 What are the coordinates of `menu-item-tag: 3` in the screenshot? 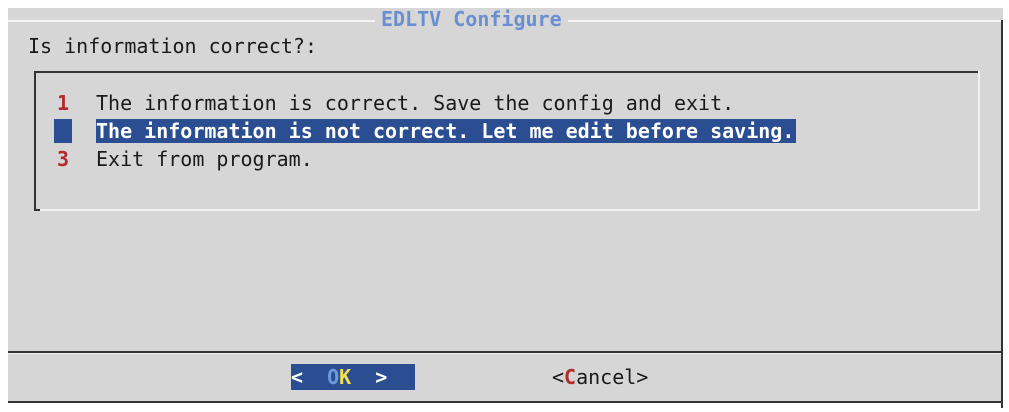 It's located at (63, 159).